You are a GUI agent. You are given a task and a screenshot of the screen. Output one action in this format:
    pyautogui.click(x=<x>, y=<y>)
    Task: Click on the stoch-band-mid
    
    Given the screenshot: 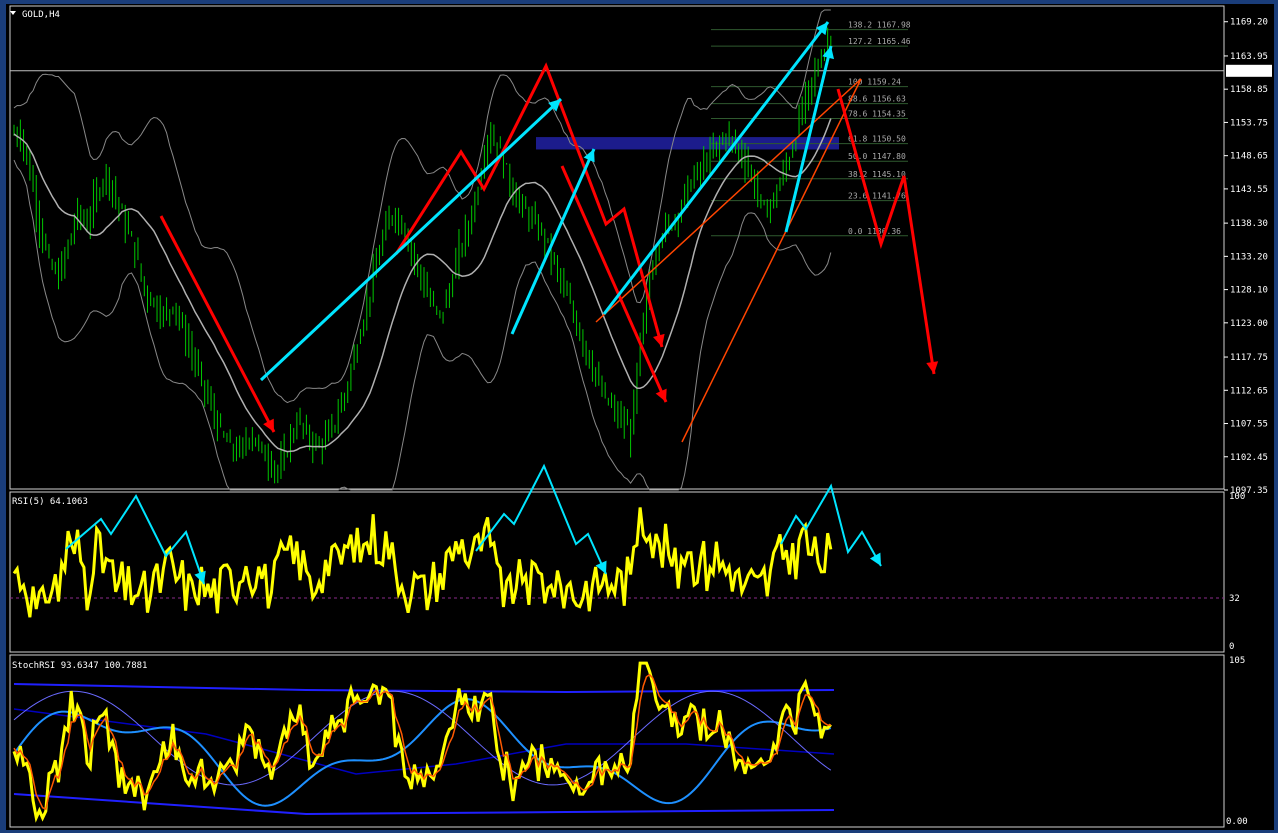 What is the action you would take?
    pyautogui.click(x=424, y=741)
    